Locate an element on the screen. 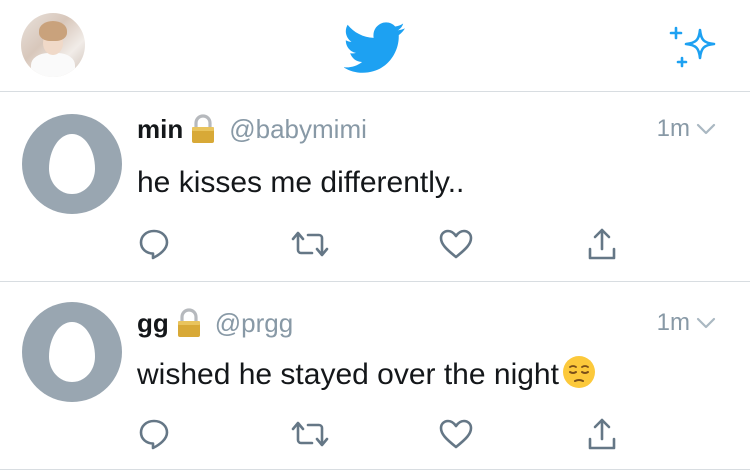  user-handle: @babymimi is located at coordinates (298, 129).